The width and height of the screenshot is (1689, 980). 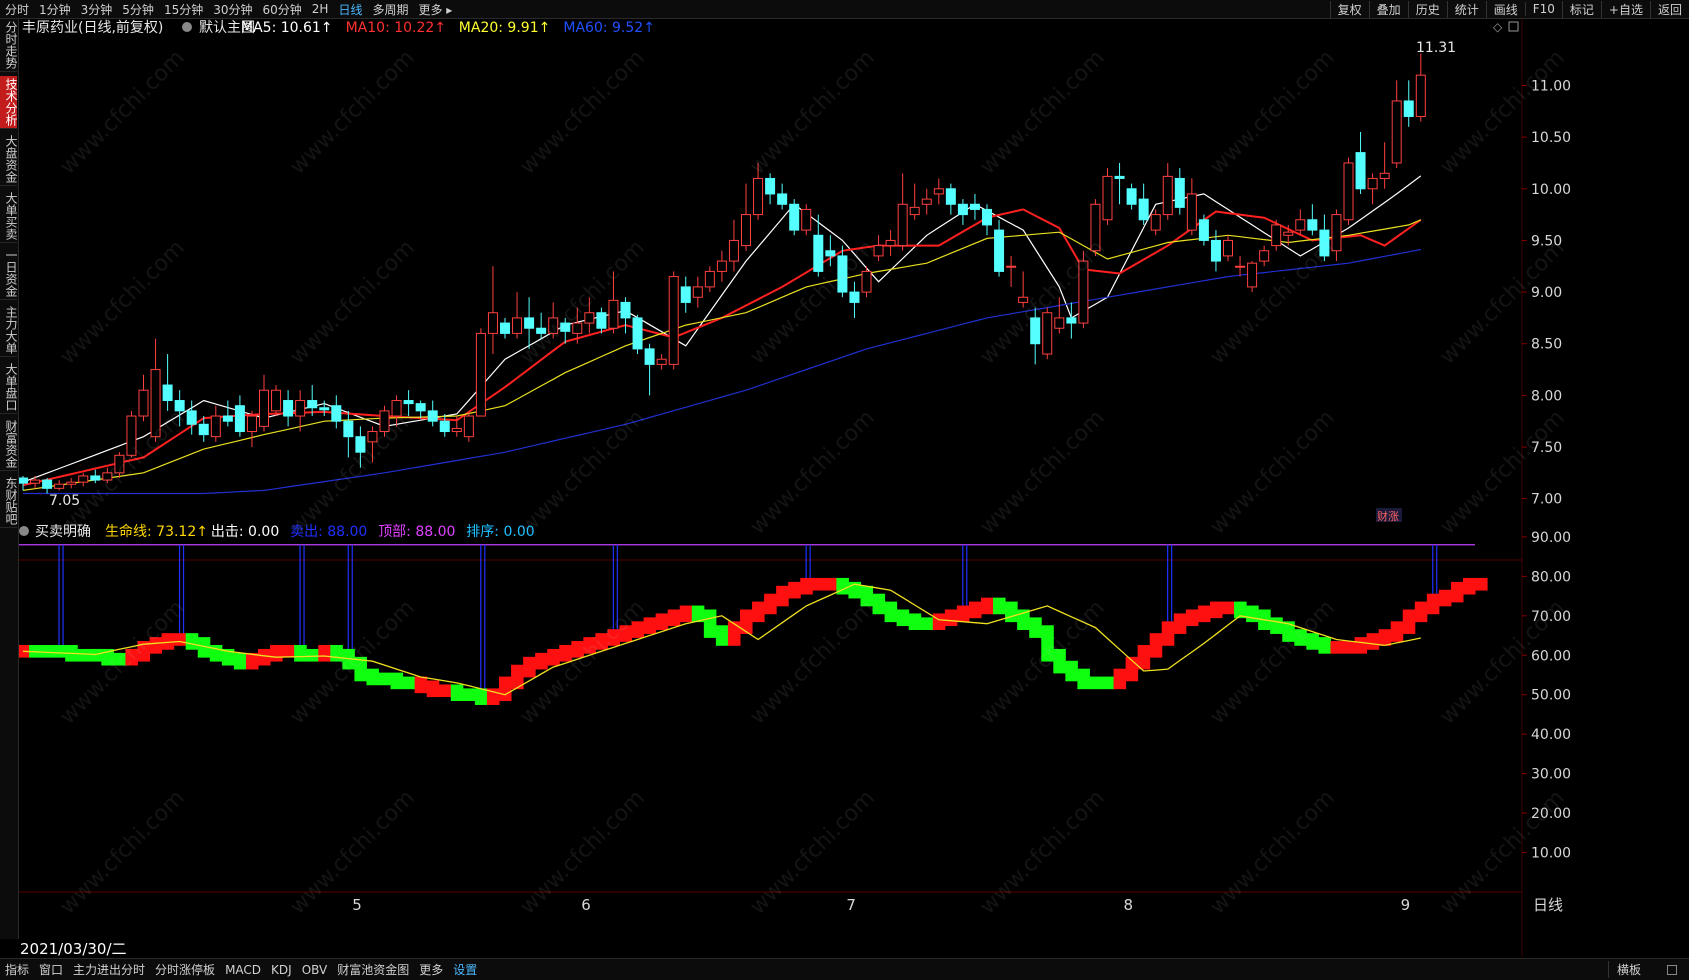 I want to click on indicator-tab-5: KDJ, so click(x=281, y=970).